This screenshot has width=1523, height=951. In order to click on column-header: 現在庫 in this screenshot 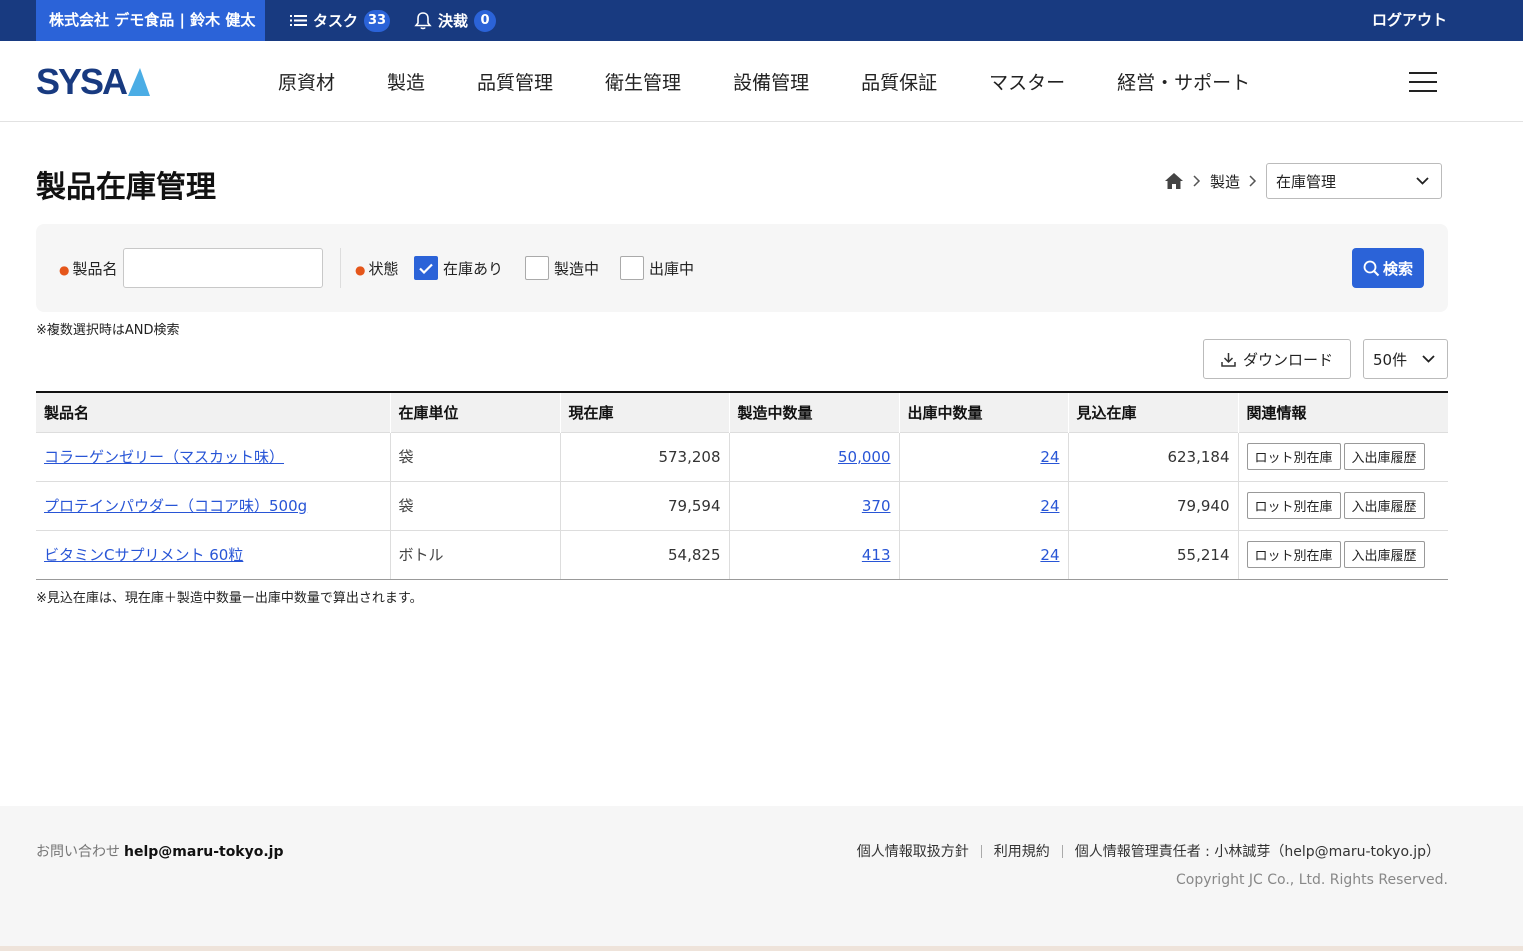, I will do `click(645, 412)`.